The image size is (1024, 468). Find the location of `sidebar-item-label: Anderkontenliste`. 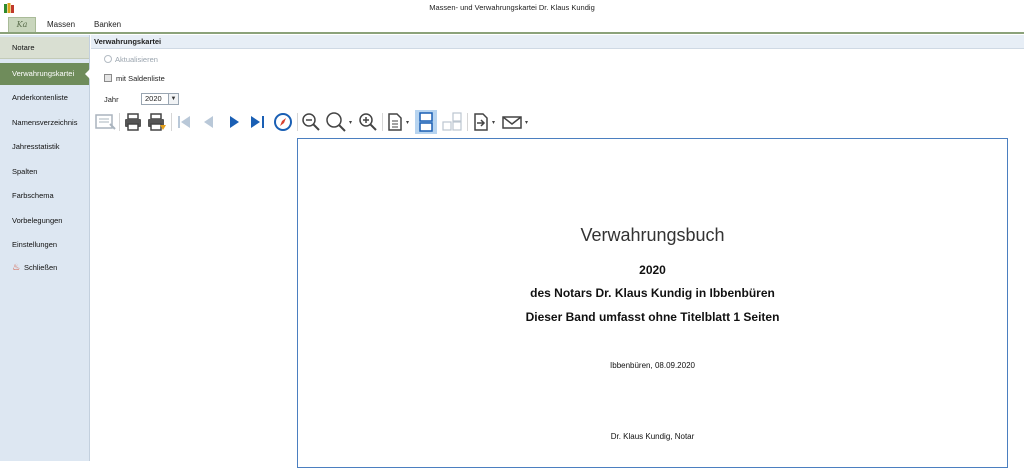

sidebar-item-label: Anderkontenliste is located at coordinates (40, 97).